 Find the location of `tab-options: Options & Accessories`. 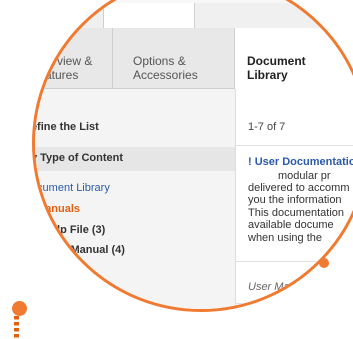

tab-options: Options & Accessories is located at coordinates (174, 58).